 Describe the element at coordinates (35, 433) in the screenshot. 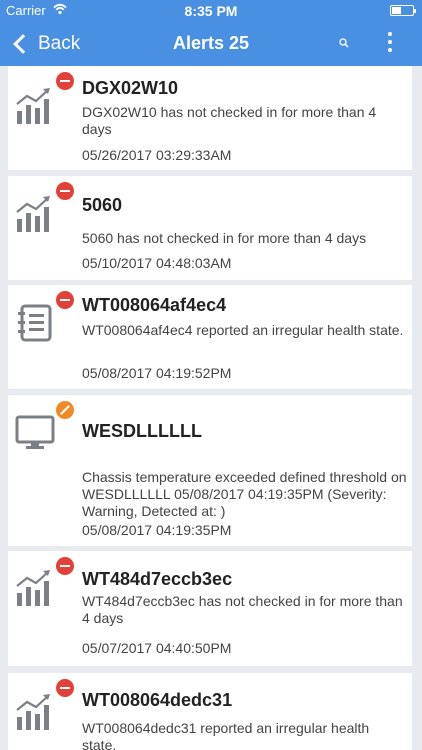

I see `monitor-icon` at that location.